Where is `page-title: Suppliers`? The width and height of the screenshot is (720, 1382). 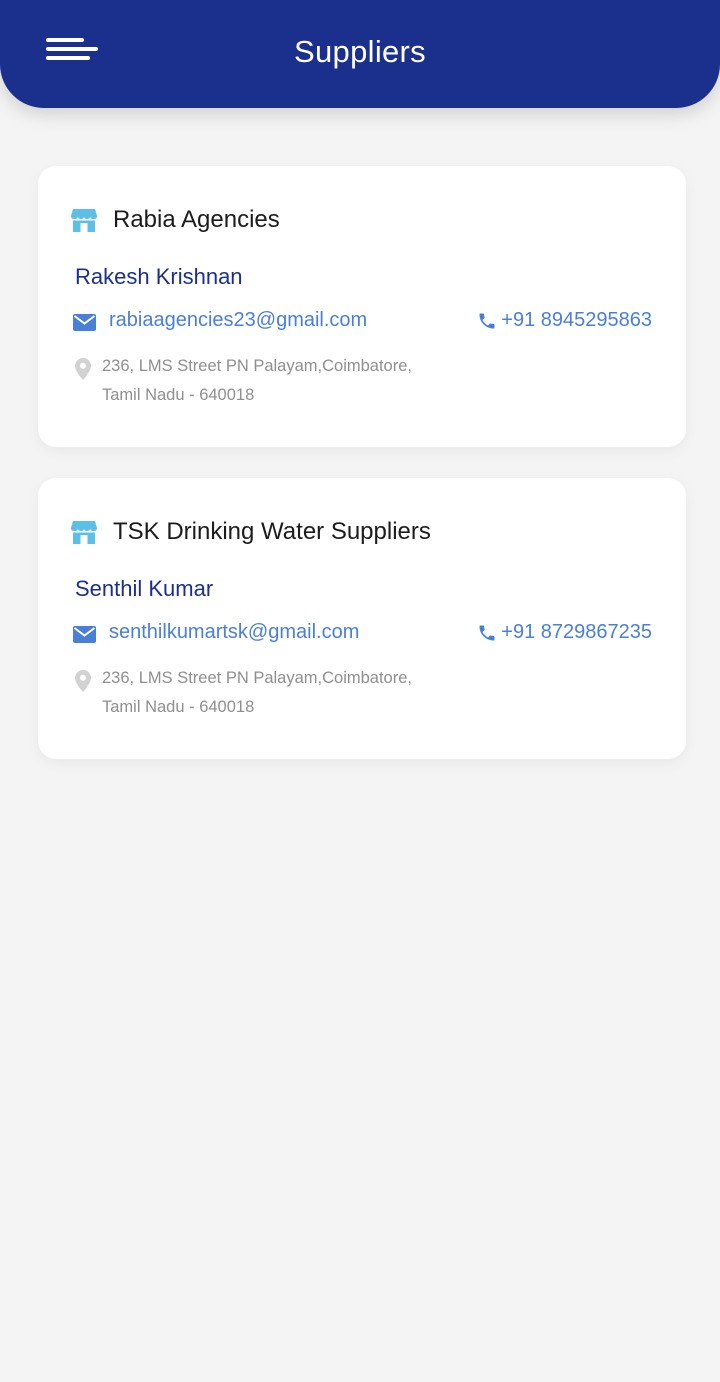
page-title: Suppliers is located at coordinates (360, 51).